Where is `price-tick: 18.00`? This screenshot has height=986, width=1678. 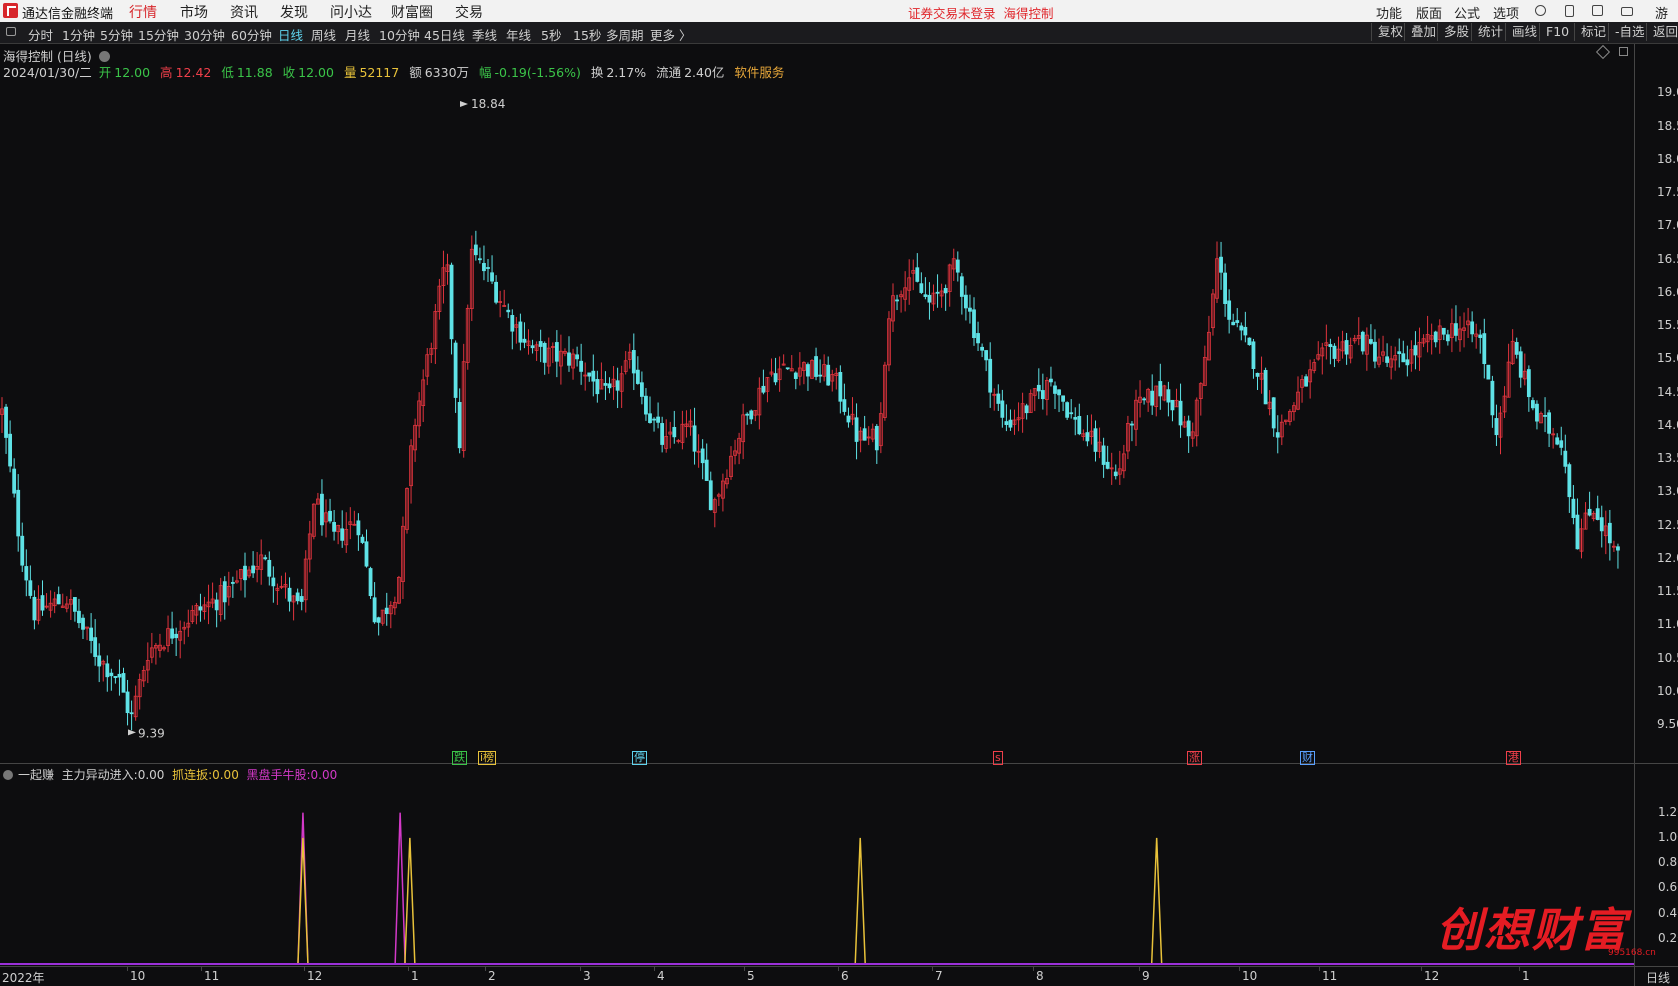
price-tick: 18.00 is located at coordinates (1667, 158).